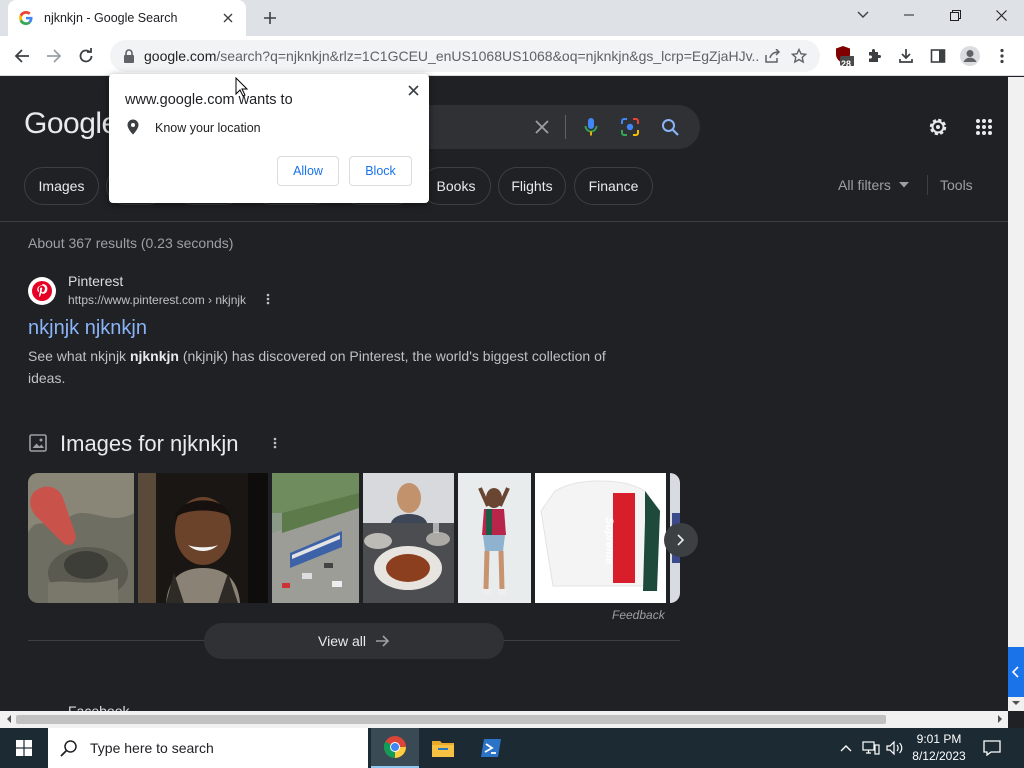 The image size is (1024, 768). Describe the element at coordinates (970, 56) in the screenshot. I see `profile-avatar-icon` at that location.